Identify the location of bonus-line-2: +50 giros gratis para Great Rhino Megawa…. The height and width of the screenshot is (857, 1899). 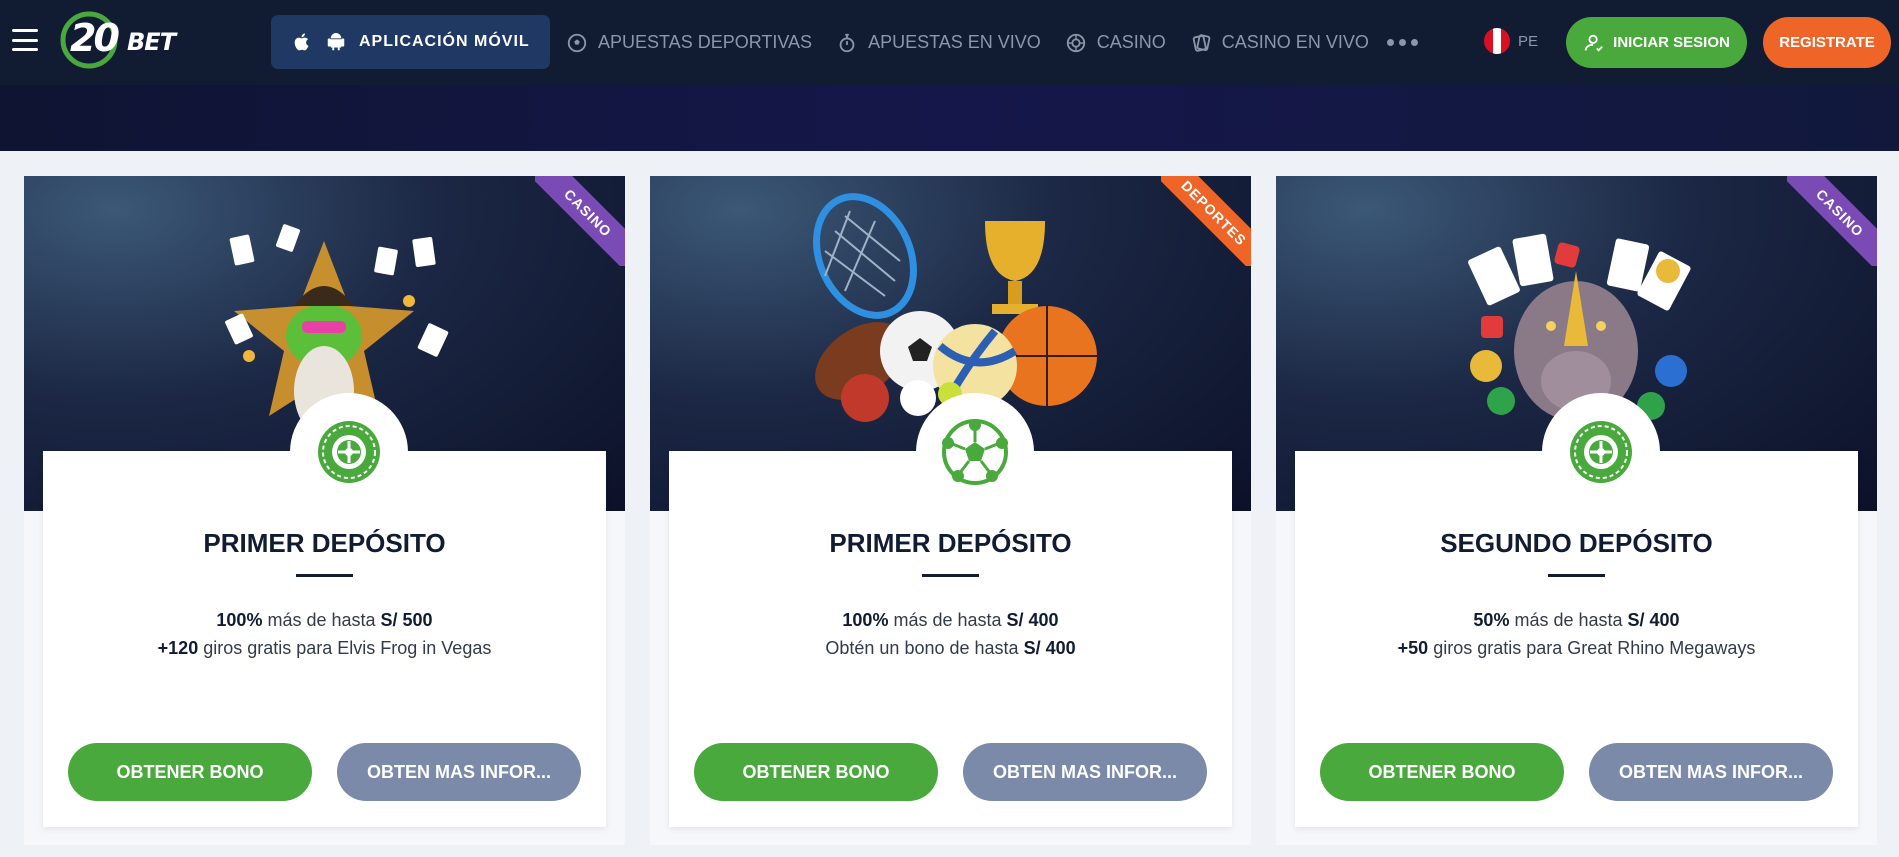
(1576, 648).